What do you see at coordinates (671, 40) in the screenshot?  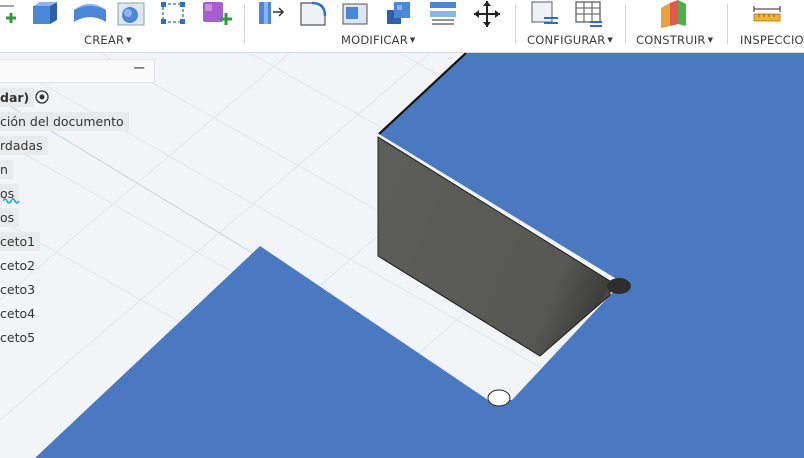 I see `construct-menu-label: CONSTRUIR` at bounding box center [671, 40].